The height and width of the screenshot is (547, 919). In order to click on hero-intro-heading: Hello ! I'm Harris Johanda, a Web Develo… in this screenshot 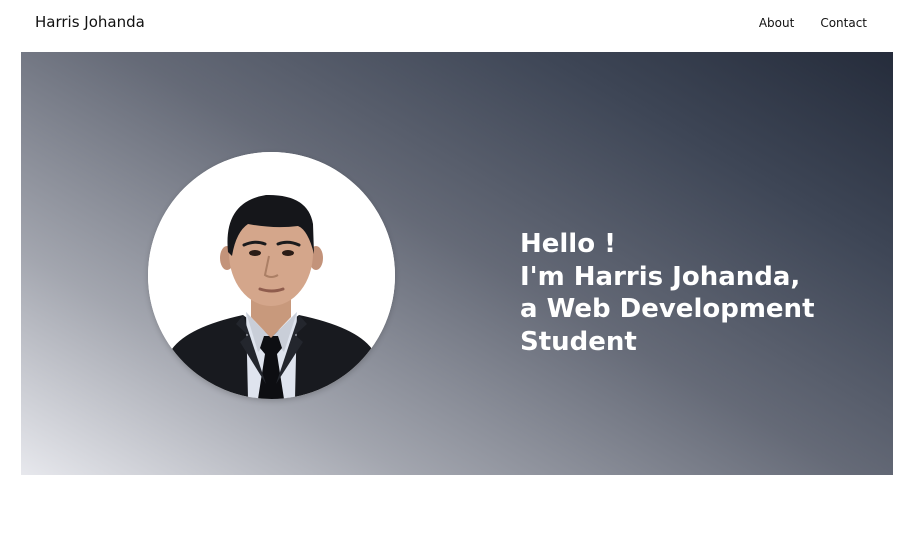, I will do `click(690, 293)`.